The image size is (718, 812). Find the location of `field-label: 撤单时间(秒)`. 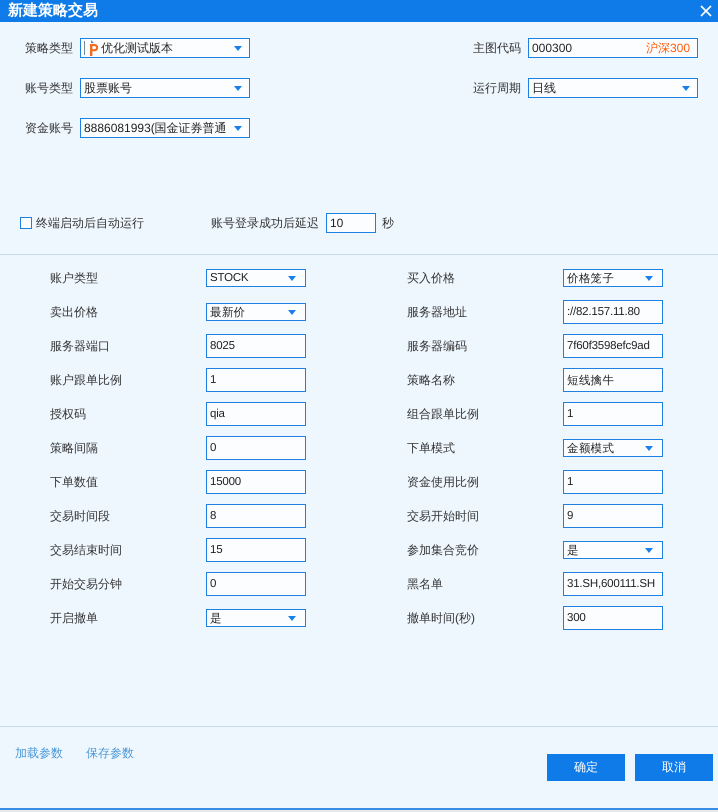

field-label: 撤单时间(秒) is located at coordinates (441, 618).